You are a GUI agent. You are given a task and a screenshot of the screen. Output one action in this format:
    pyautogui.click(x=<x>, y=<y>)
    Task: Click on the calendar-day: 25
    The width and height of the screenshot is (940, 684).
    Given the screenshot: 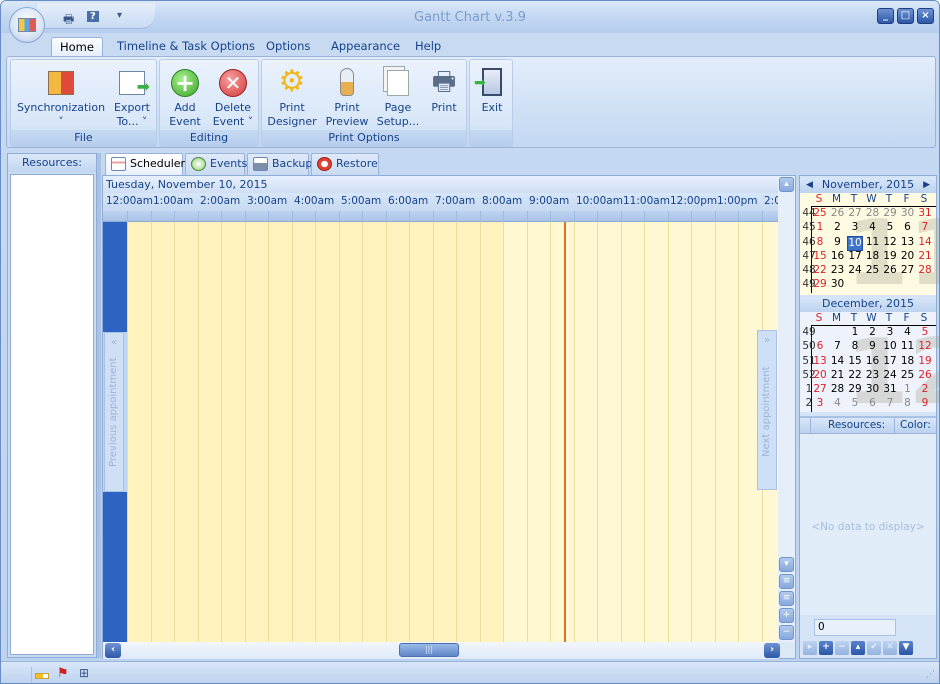 What is the action you would take?
    pyautogui.click(x=908, y=375)
    